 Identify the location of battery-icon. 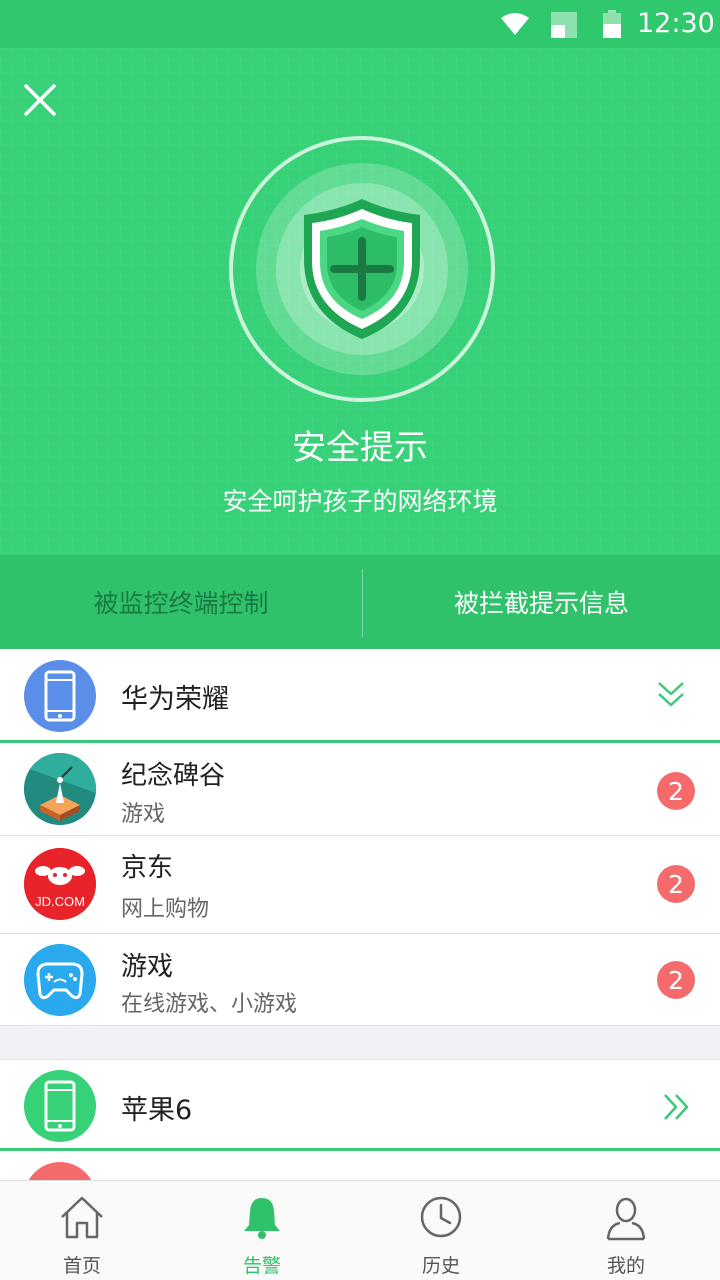
(612, 24).